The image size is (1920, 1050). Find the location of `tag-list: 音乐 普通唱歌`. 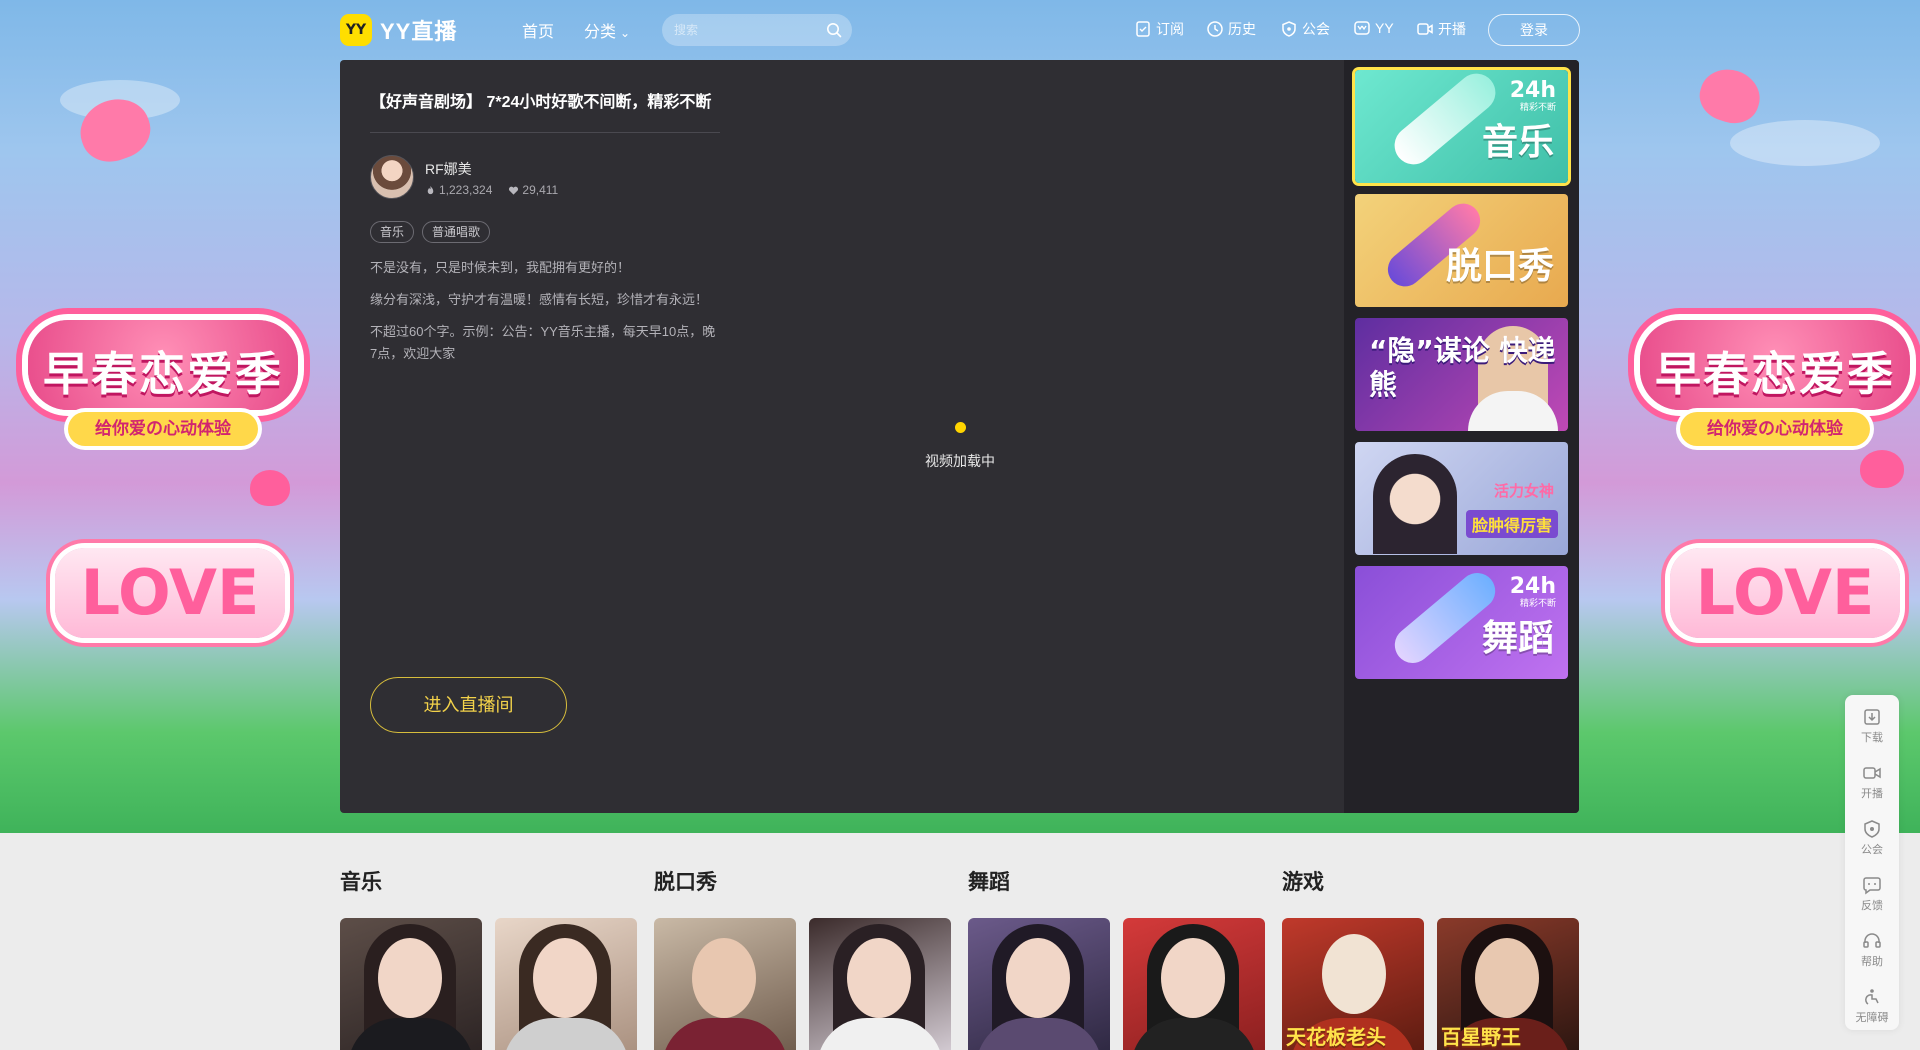

tag-list: 音乐 普通唱歌 is located at coordinates (545, 232).